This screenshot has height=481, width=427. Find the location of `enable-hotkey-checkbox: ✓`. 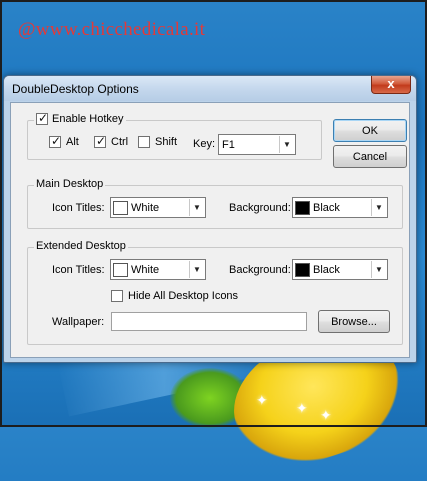

enable-hotkey-checkbox: ✓ is located at coordinates (42, 118).